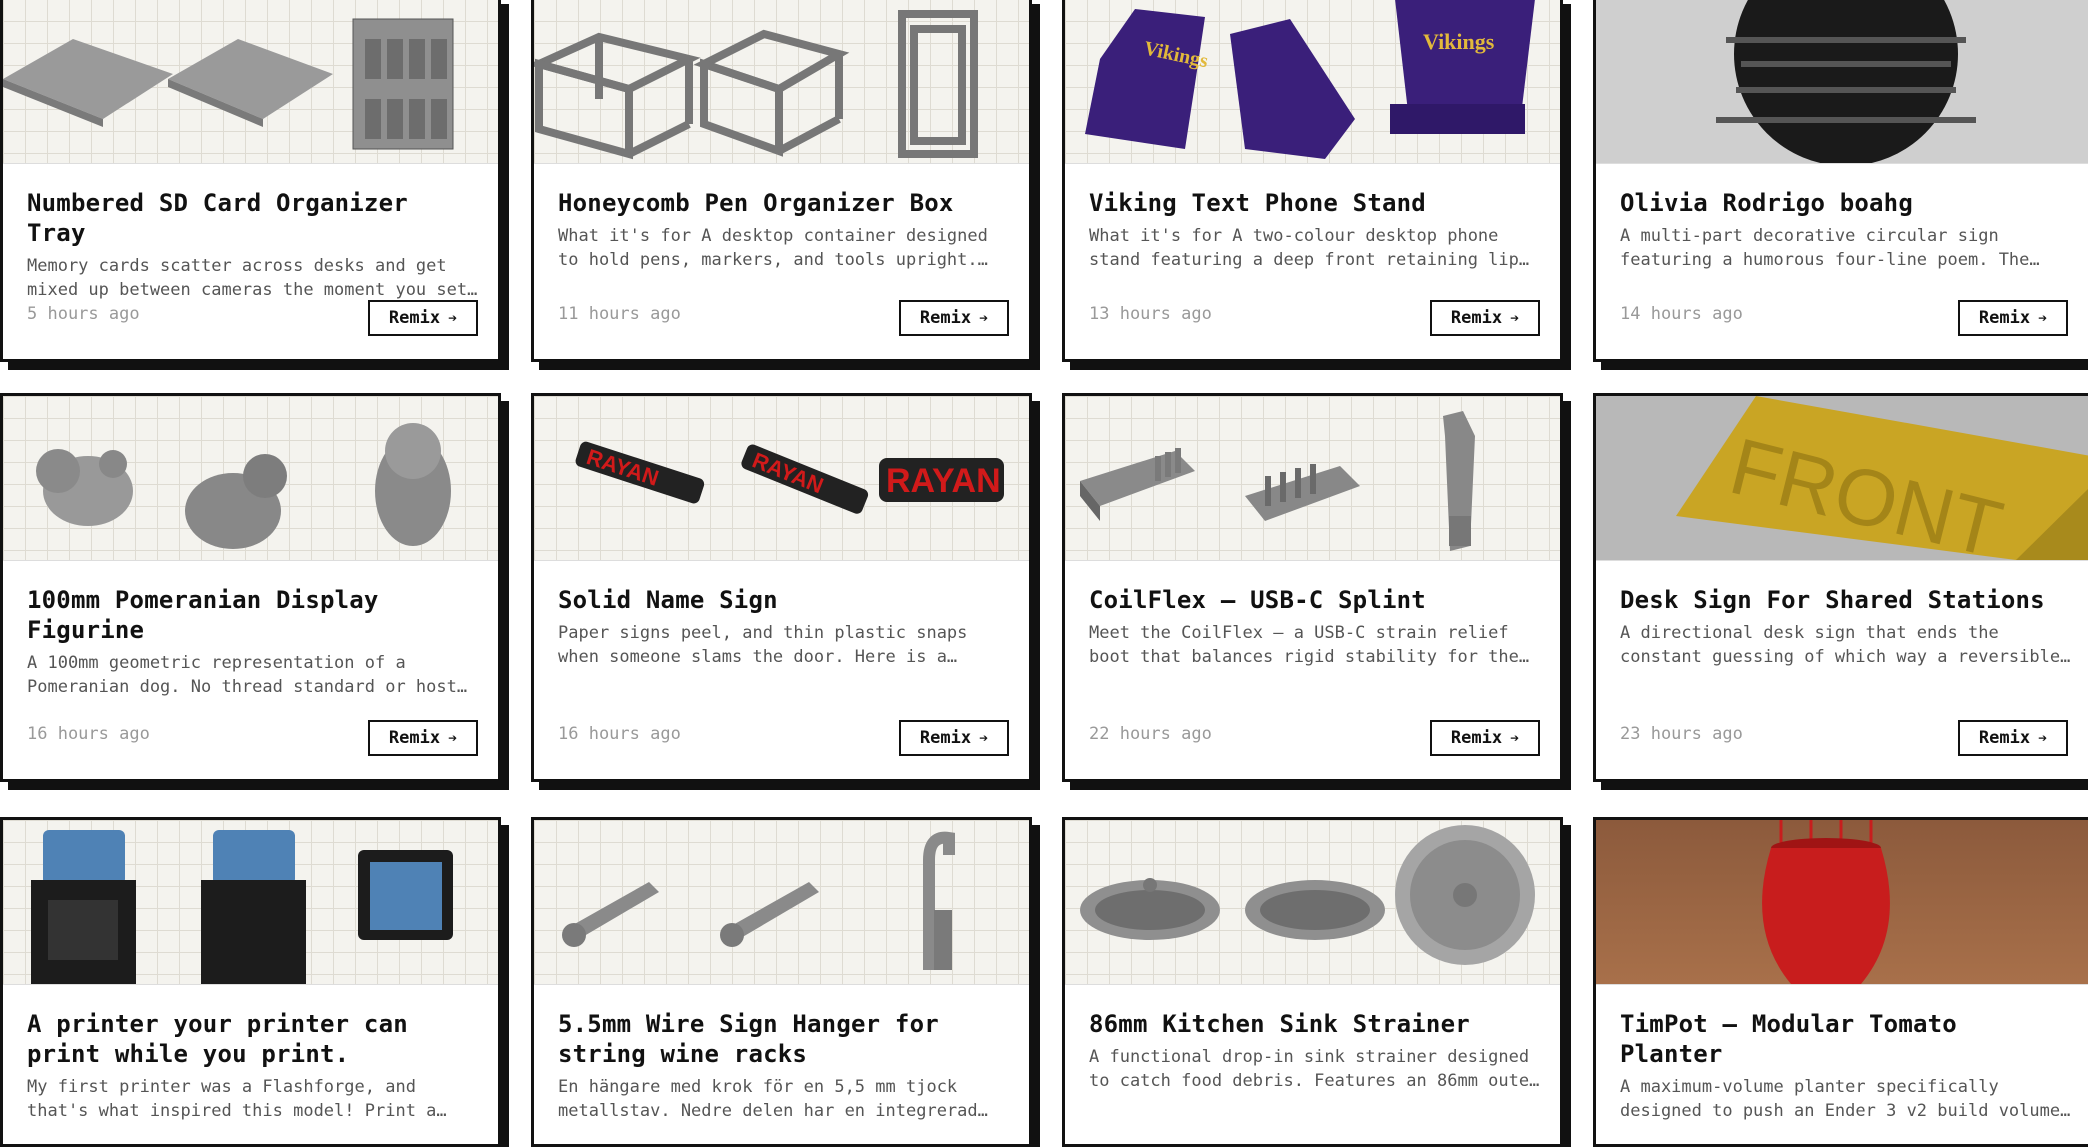 This screenshot has height=1147, width=2088. What do you see at coordinates (1681, 314) in the screenshot?
I see `timestamp: 14 hours ago` at bounding box center [1681, 314].